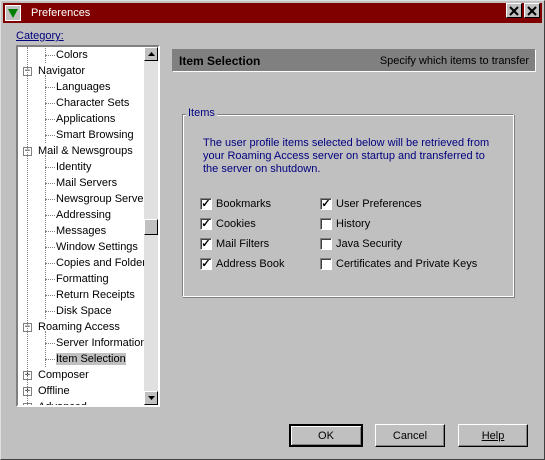 The image size is (545, 460). Describe the element at coordinates (236, 224) in the screenshot. I see `checkbox-label: Cookies` at that location.